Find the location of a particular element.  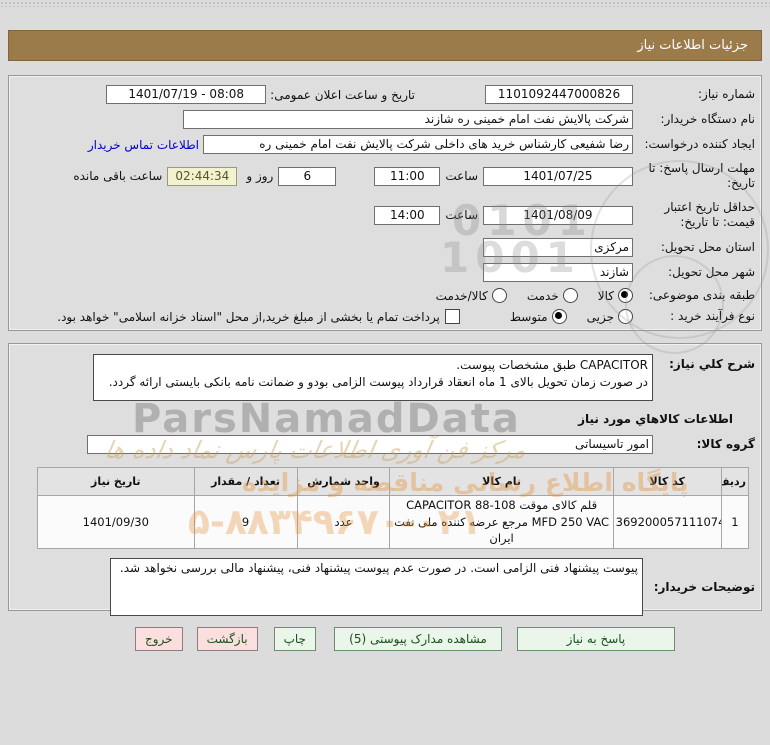

cell-quantity: 9 is located at coordinates (245, 522).